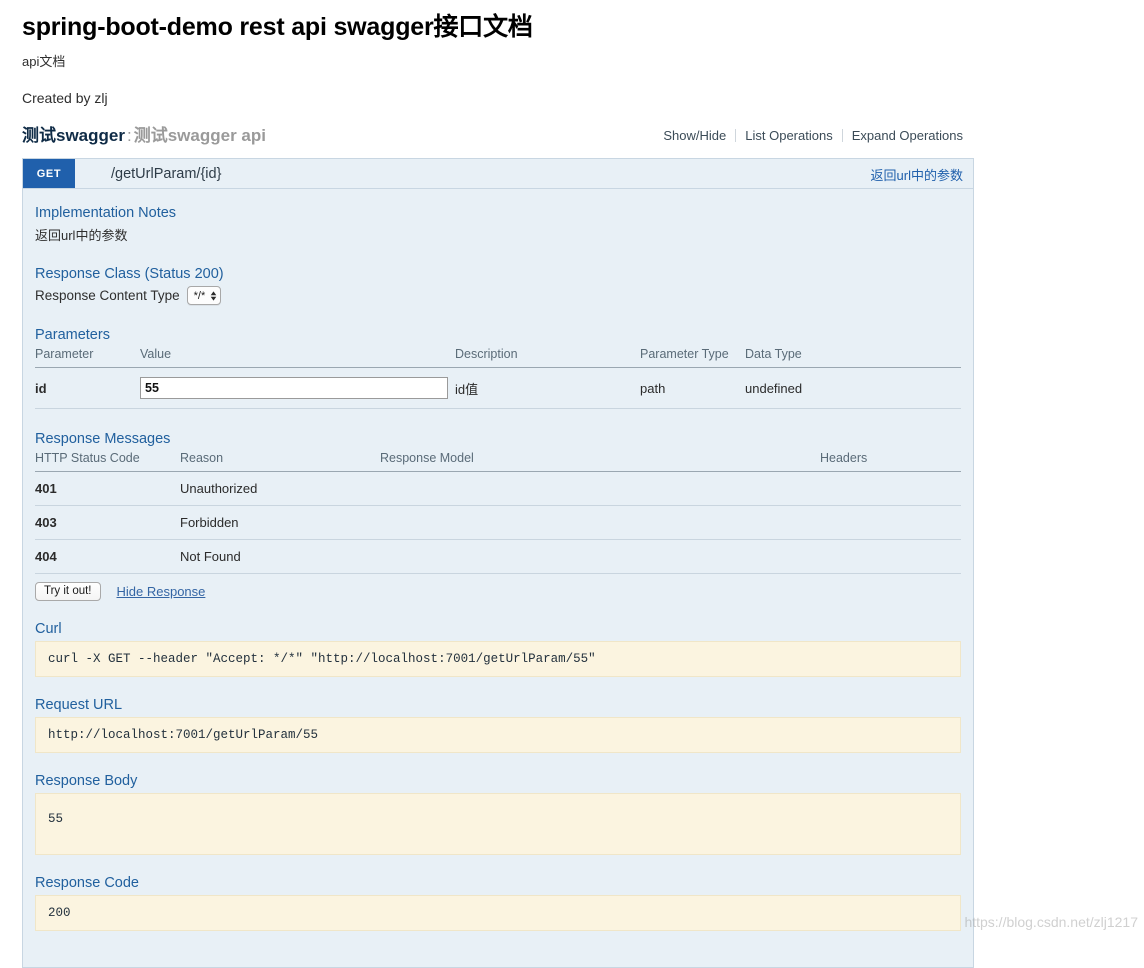 The height and width of the screenshot is (968, 1144). What do you see at coordinates (498, 913) in the screenshot?
I see `response-code: 200` at bounding box center [498, 913].